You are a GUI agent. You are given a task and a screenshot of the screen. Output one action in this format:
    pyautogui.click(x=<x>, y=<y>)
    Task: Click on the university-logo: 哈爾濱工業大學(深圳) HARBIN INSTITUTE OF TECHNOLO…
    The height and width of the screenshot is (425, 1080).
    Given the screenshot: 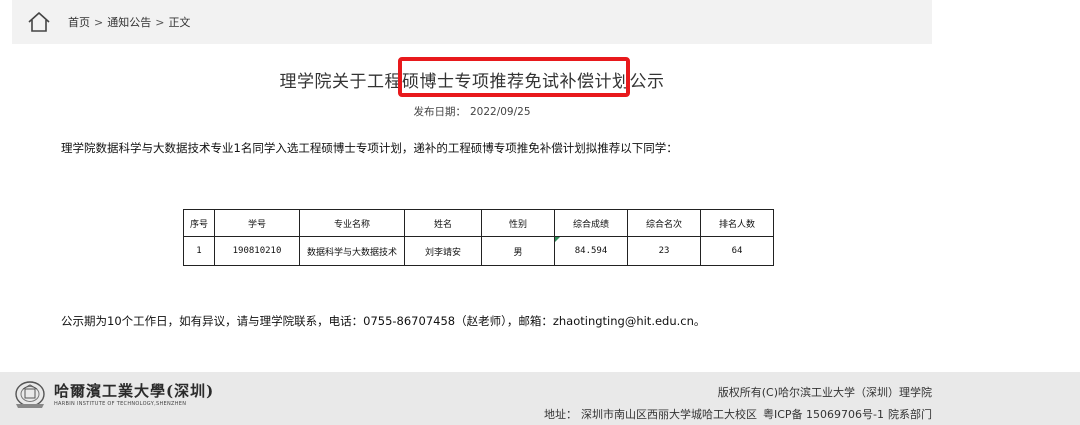 What is the action you would take?
    pyautogui.click(x=113, y=395)
    